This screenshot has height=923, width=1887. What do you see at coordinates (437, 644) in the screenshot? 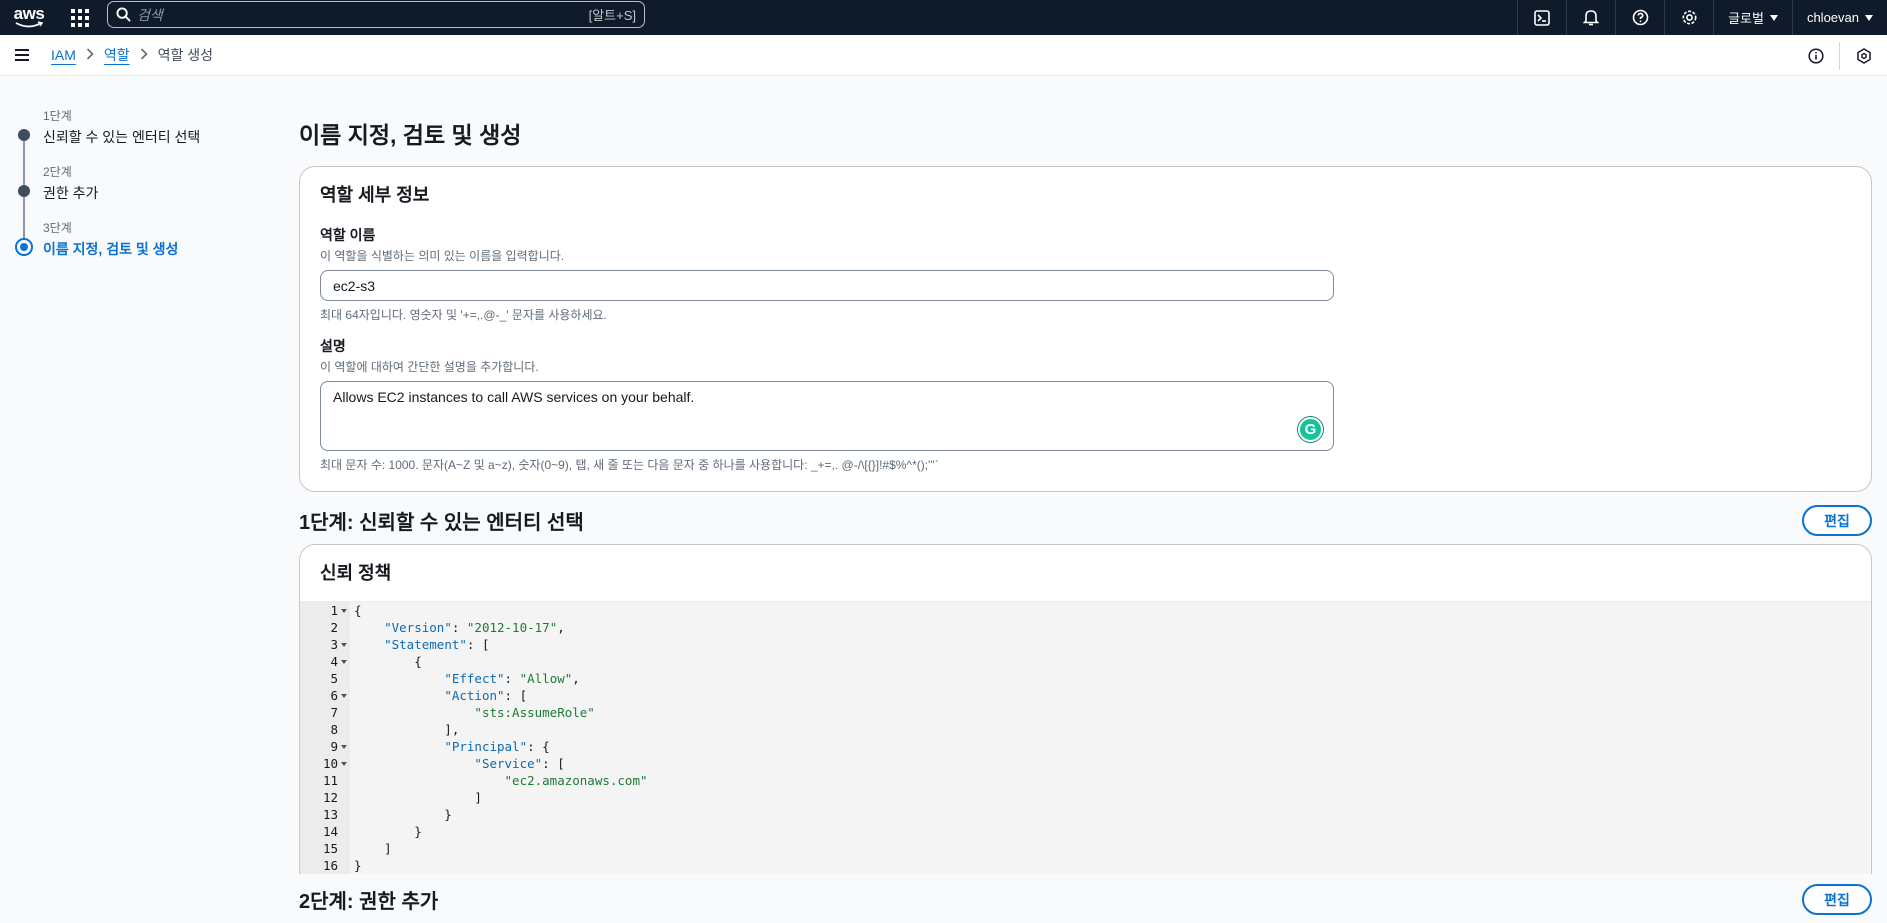
I see `code-line: "Statement": [` at bounding box center [437, 644].